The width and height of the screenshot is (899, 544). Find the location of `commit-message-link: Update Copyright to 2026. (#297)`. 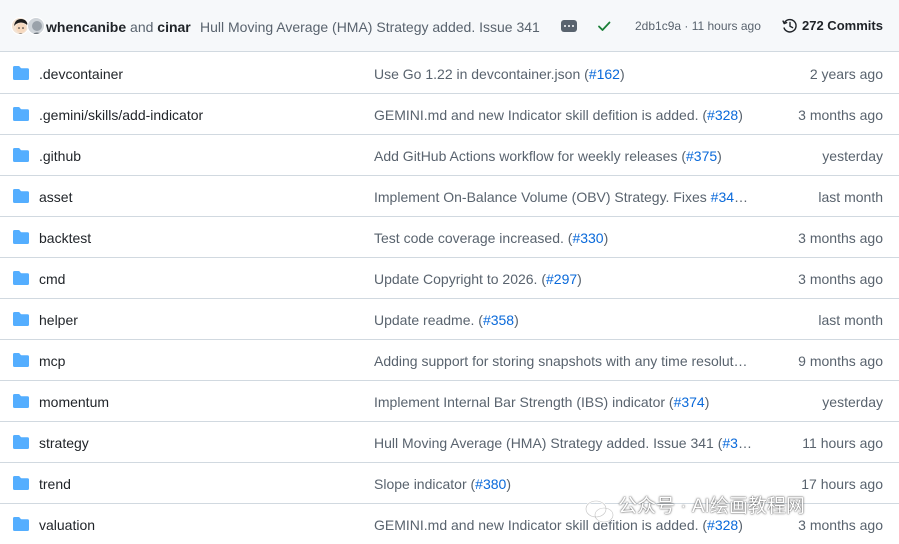

commit-message-link: Update Copyright to 2026. (#297) is located at coordinates (569, 279).